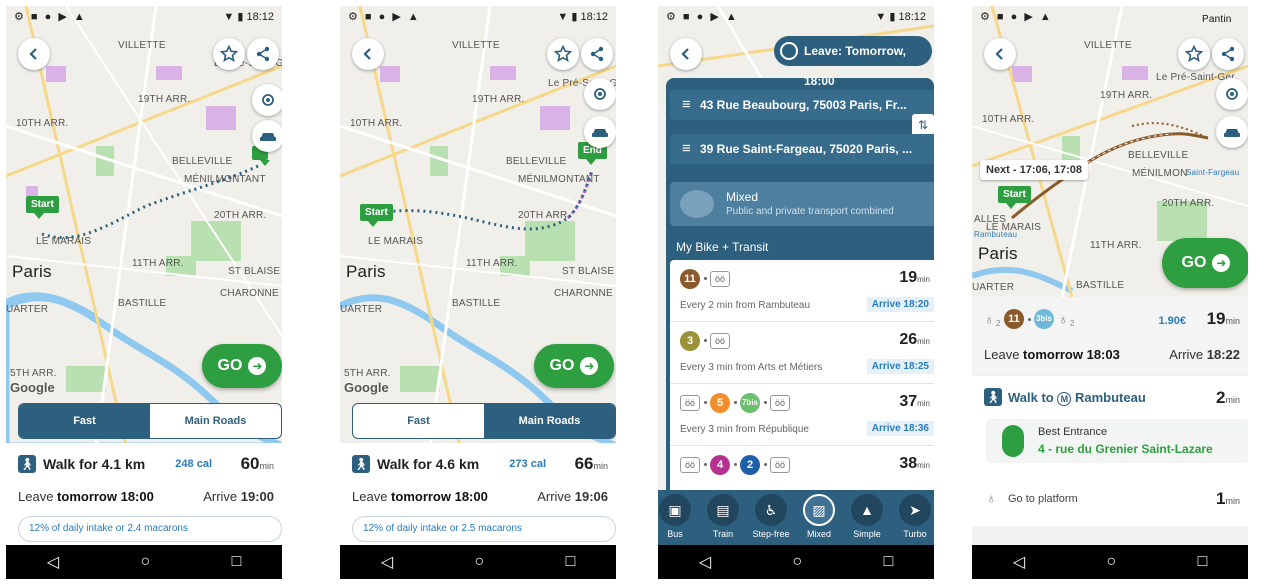 Image resolution: width=1263 pixels, height=585 pixels. Describe the element at coordinates (744, 429) in the screenshot. I see `route-frequency: Every 3 min from République` at that location.